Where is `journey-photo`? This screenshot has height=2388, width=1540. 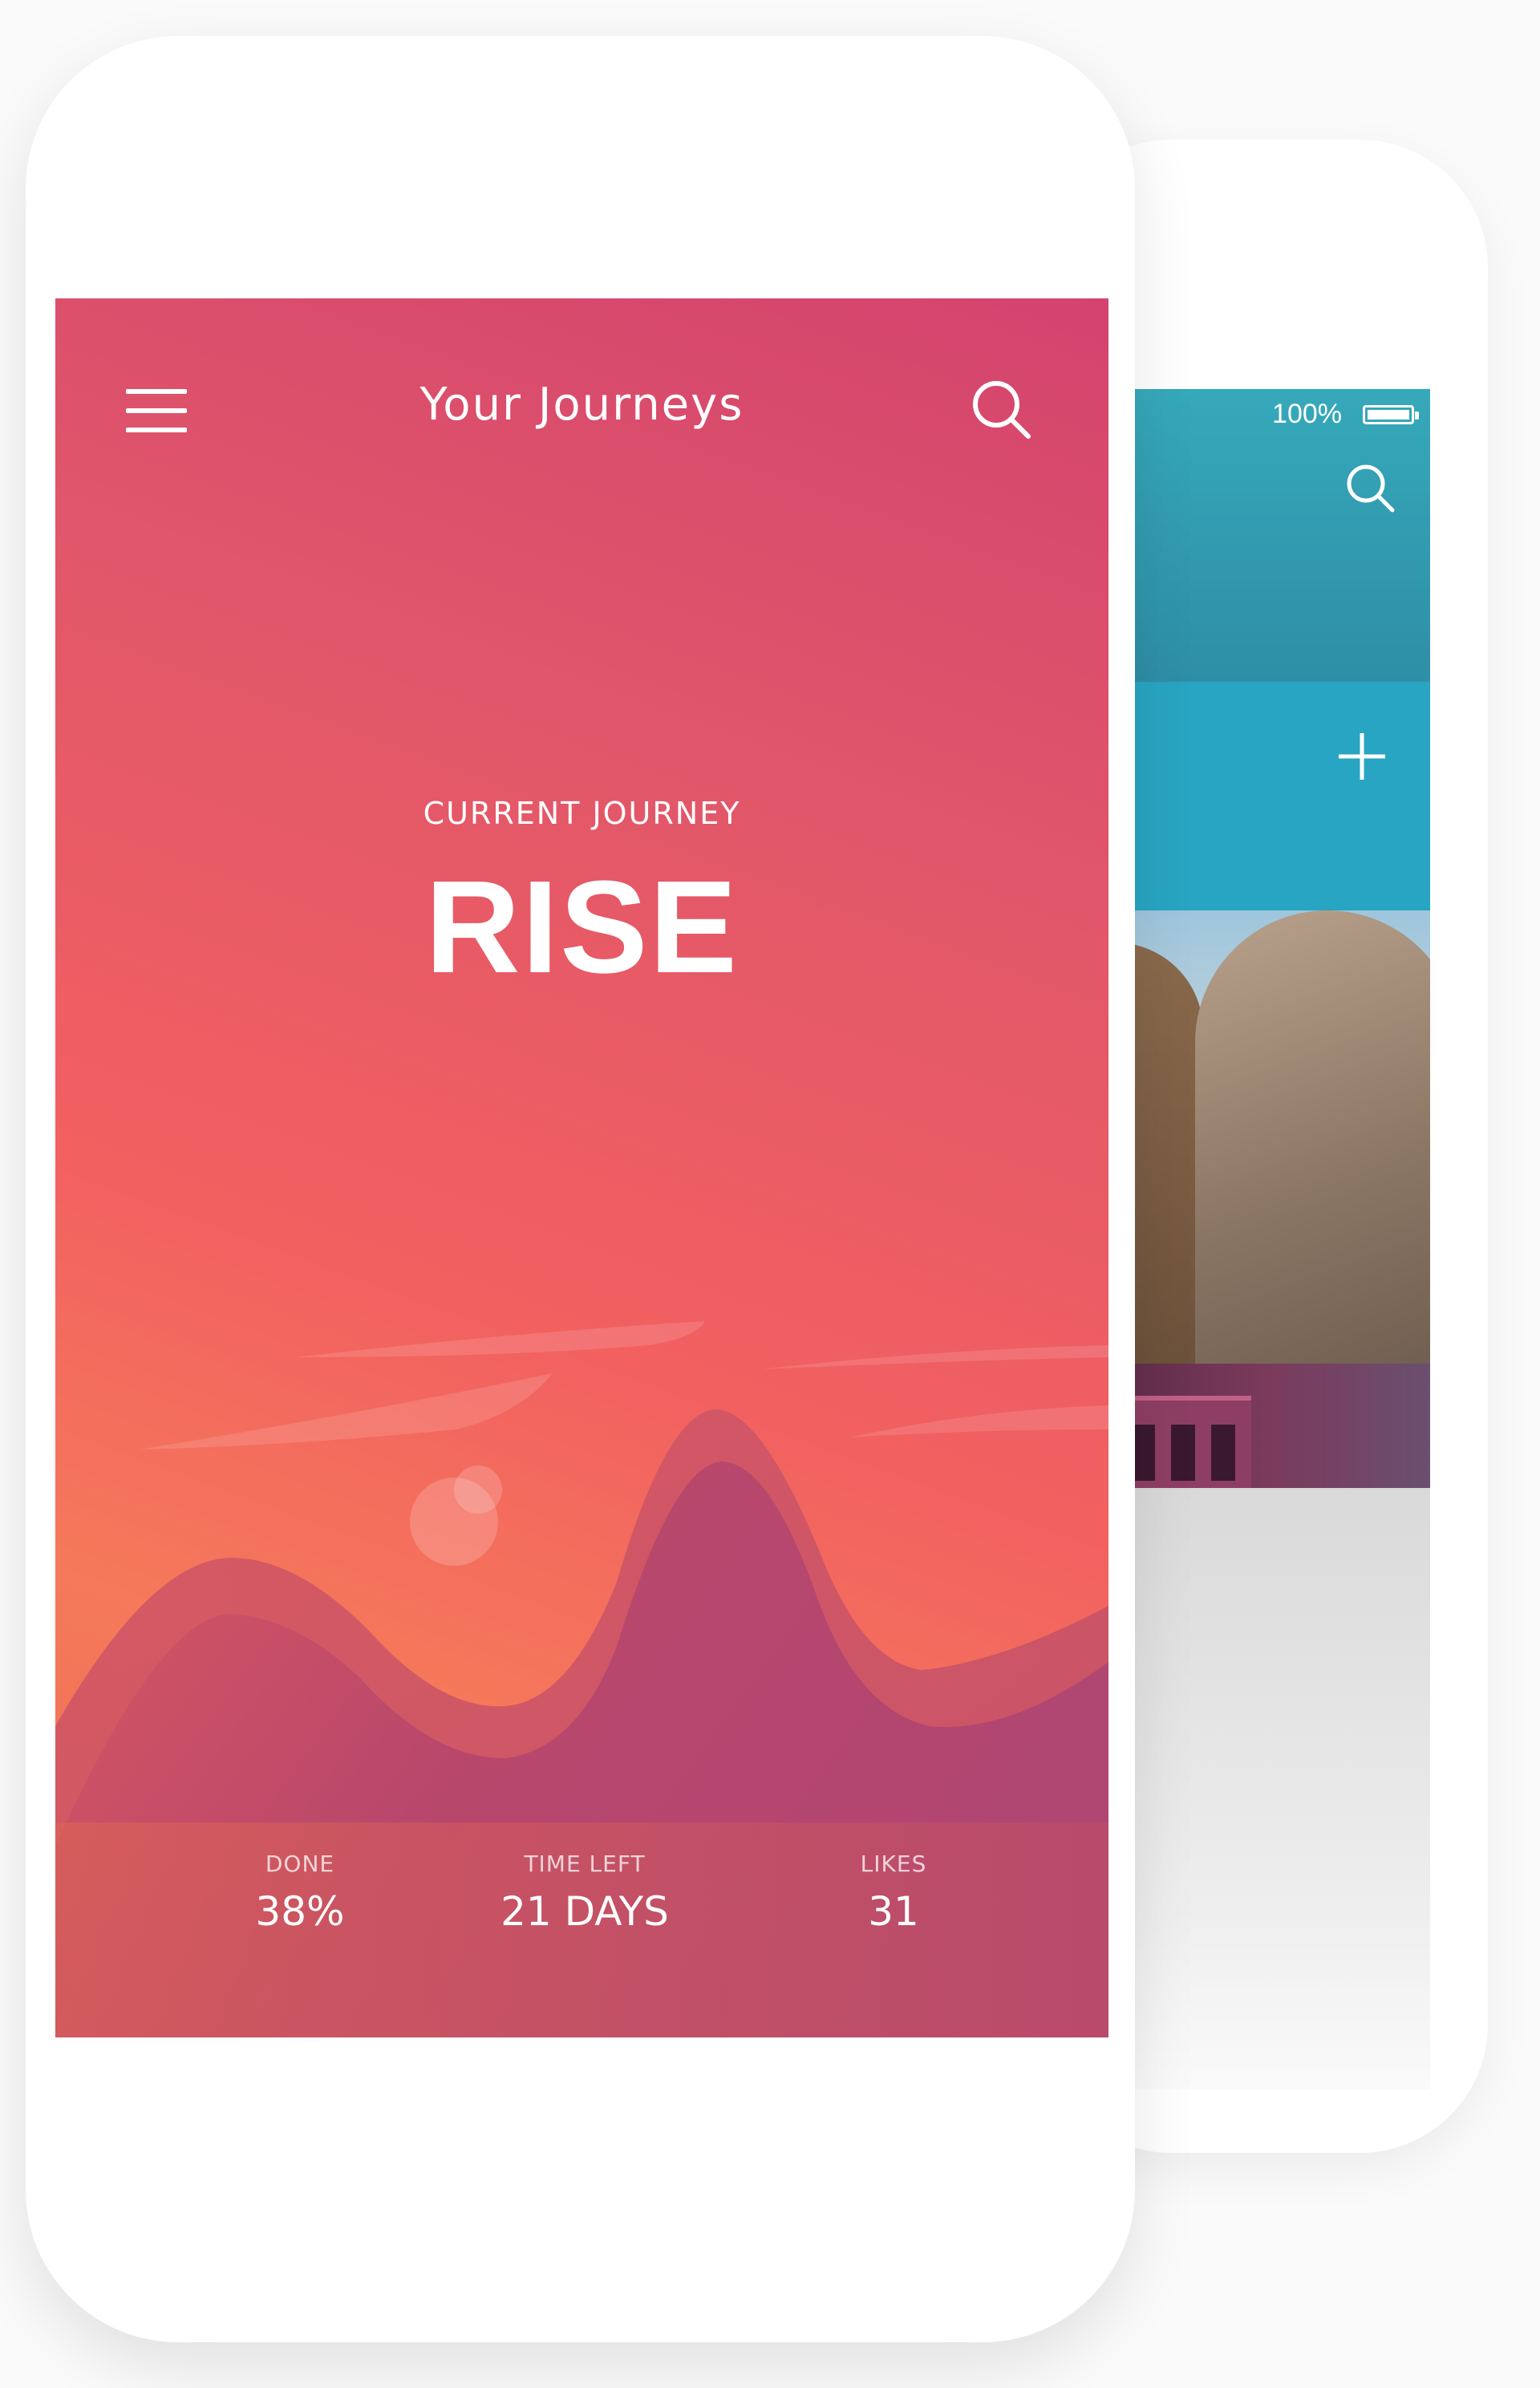 journey-photo is located at coordinates (1268, 1137).